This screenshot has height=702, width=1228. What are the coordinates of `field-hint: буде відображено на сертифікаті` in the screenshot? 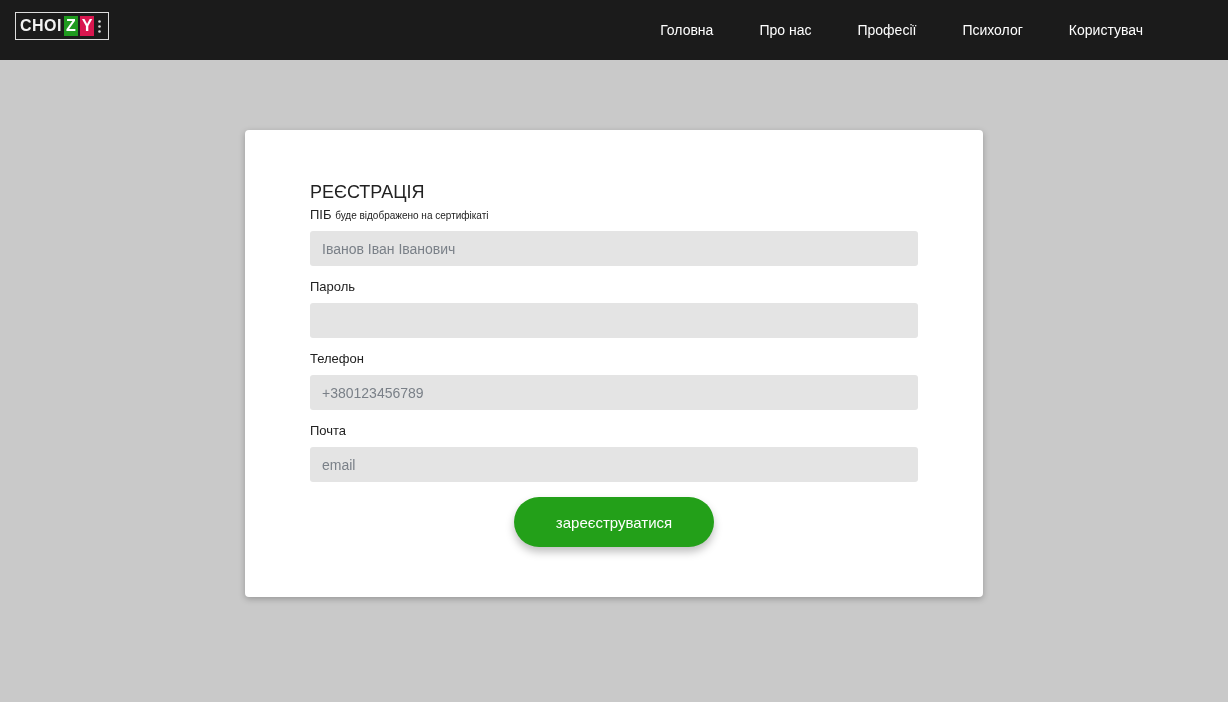 It's located at (412, 215).